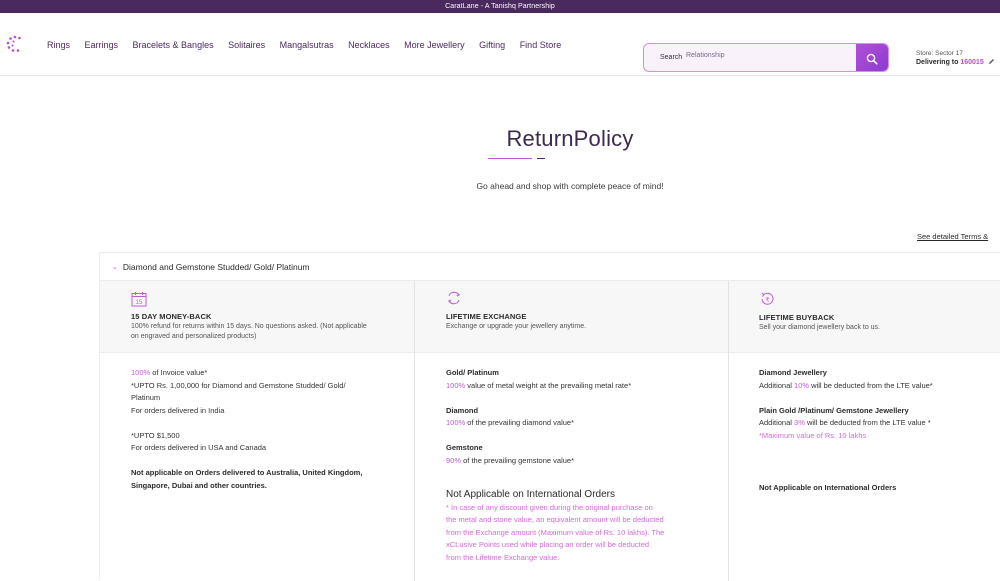 The image size is (1000, 581). I want to click on dj-text: will be deducted from the LTE value*, so click(871, 385).